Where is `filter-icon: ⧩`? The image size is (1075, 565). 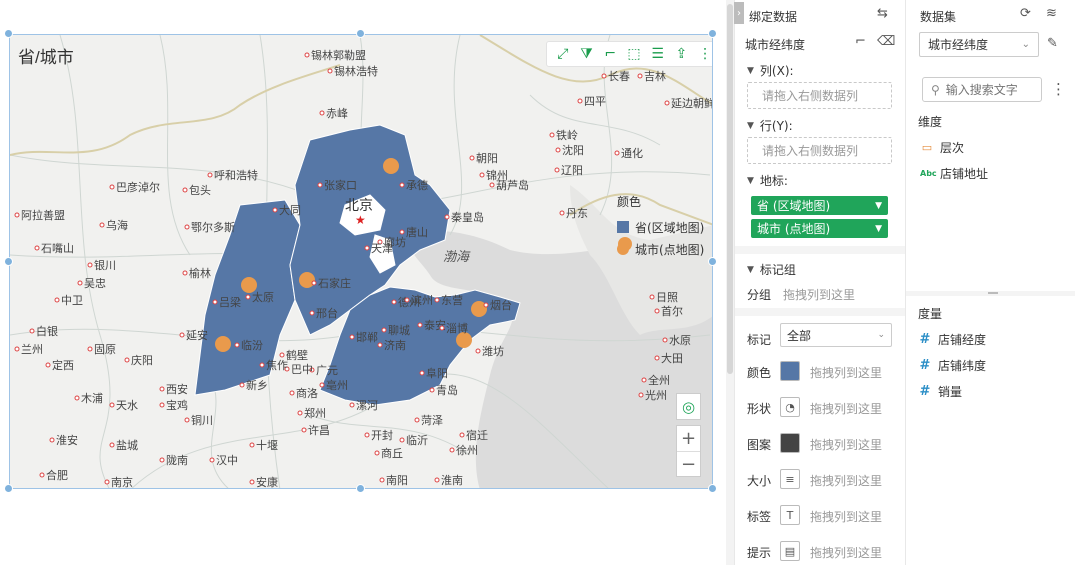
filter-icon: ⧩ is located at coordinates (587, 54).